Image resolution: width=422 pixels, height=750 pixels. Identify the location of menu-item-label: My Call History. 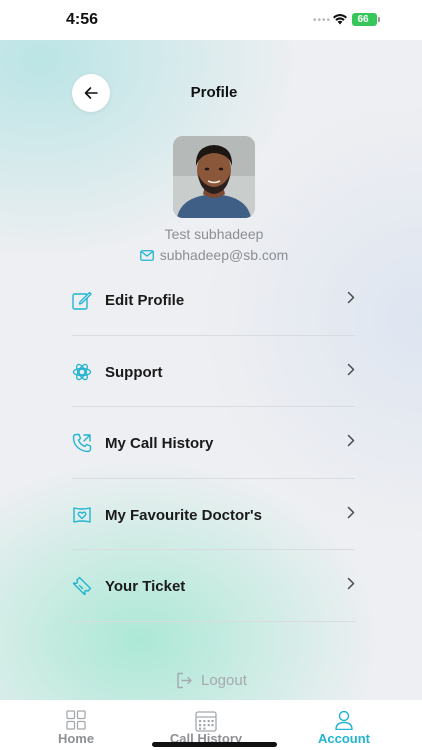
(159, 443).